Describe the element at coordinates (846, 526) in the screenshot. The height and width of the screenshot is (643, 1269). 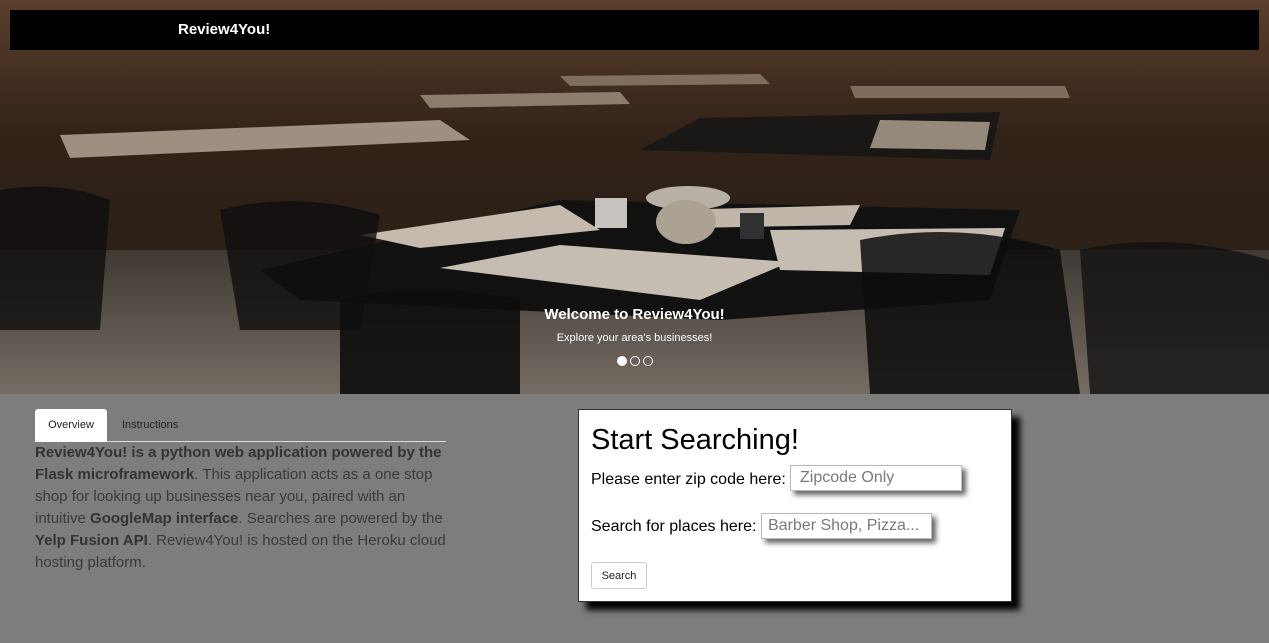
I see `places-search-input` at that location.